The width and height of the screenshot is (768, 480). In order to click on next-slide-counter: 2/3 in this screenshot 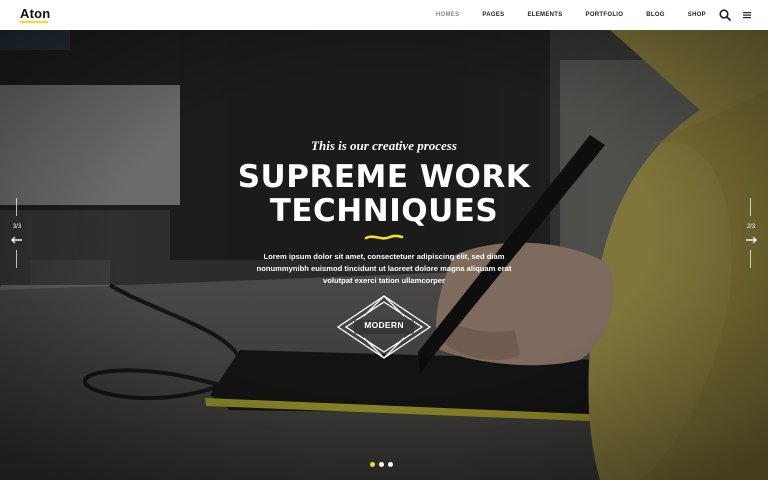, I will do `click(751, 227)`.